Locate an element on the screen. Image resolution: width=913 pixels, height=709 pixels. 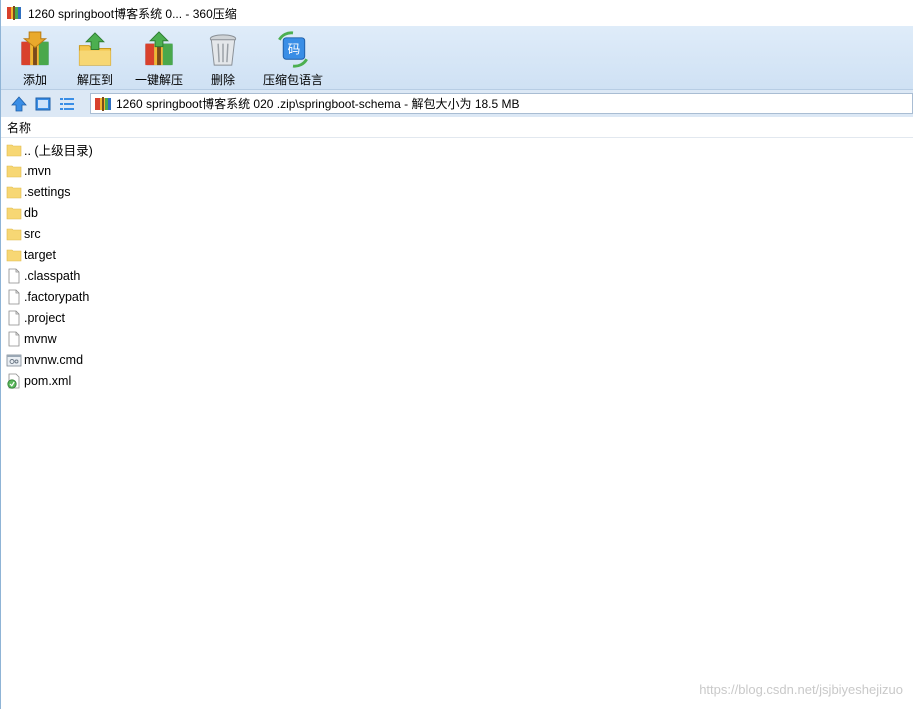
file-name: db is located at coordinates (31, 212).